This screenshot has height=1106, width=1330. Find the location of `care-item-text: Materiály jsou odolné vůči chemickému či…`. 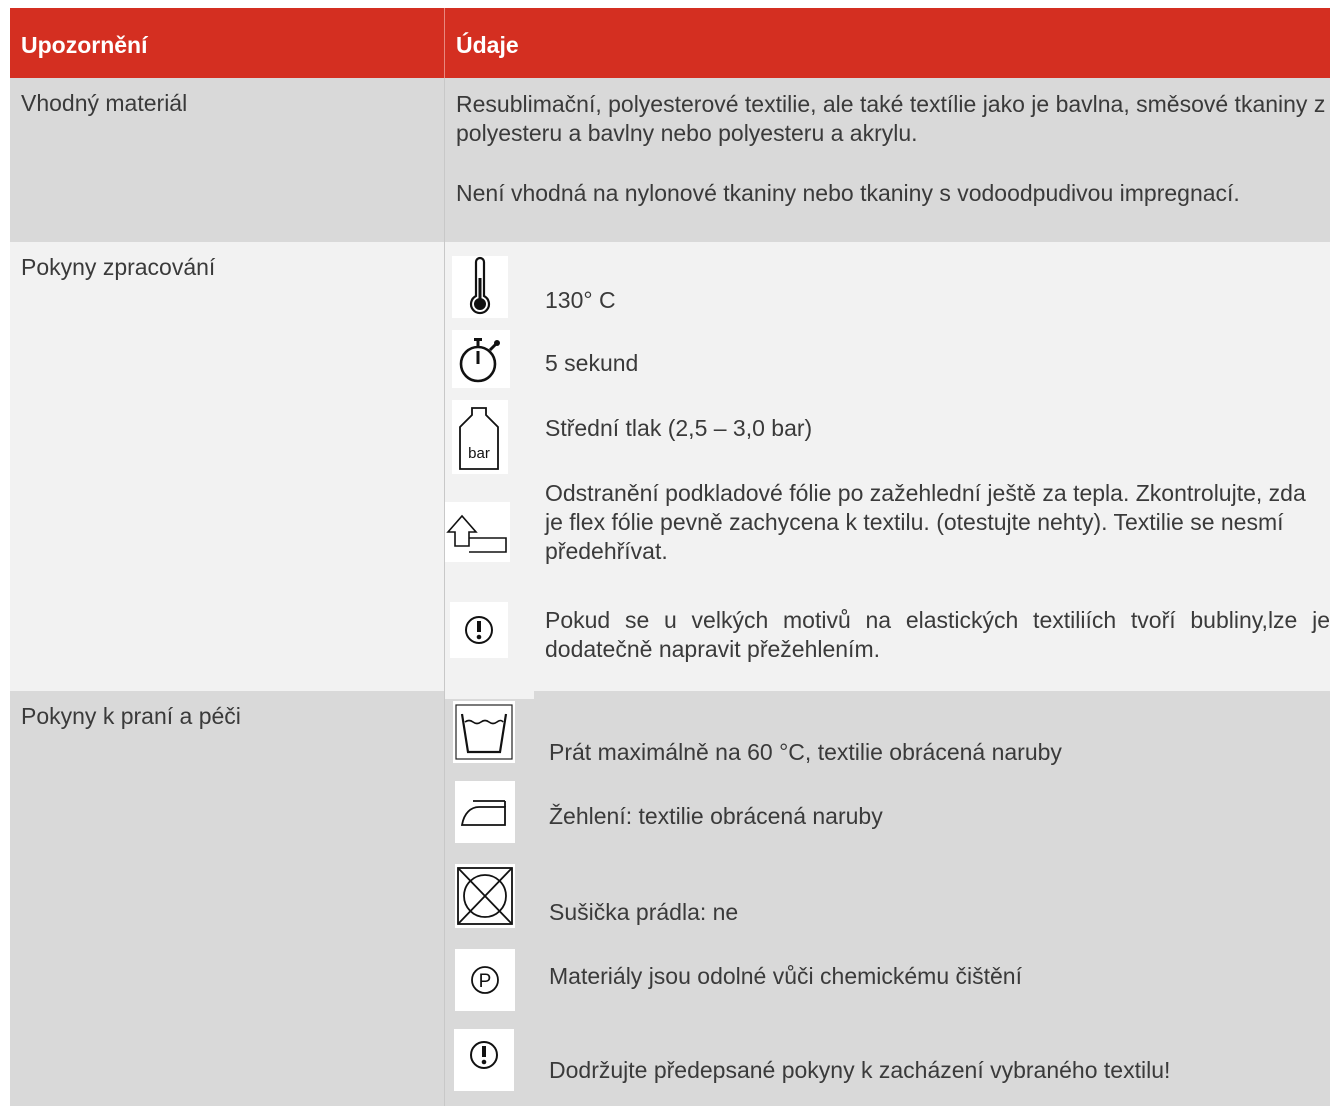

care-item-text: Materiály jsou odolné vůči chemickému či… is located at coordinates (785, 976).